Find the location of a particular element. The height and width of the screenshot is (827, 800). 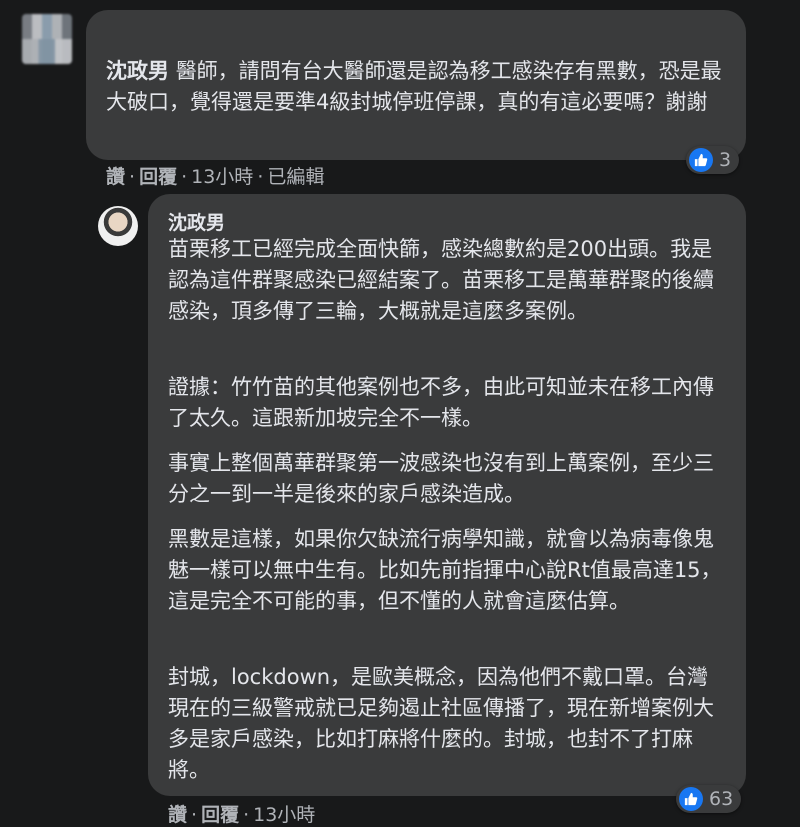

reply-actions: 讚 · 回覆 · 13小時 is located at coordinates (242, 815).